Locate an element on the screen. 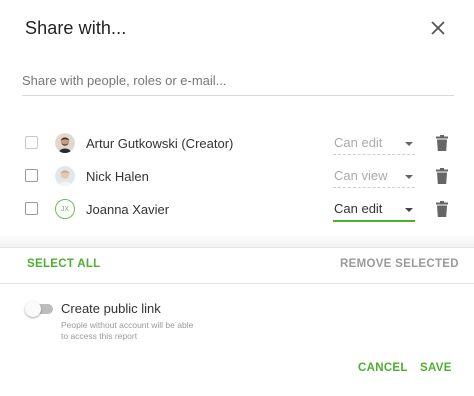 The height and width of the screenshot is (396, 474). public-link-label: Create public link is located at coordinates (111, 308).